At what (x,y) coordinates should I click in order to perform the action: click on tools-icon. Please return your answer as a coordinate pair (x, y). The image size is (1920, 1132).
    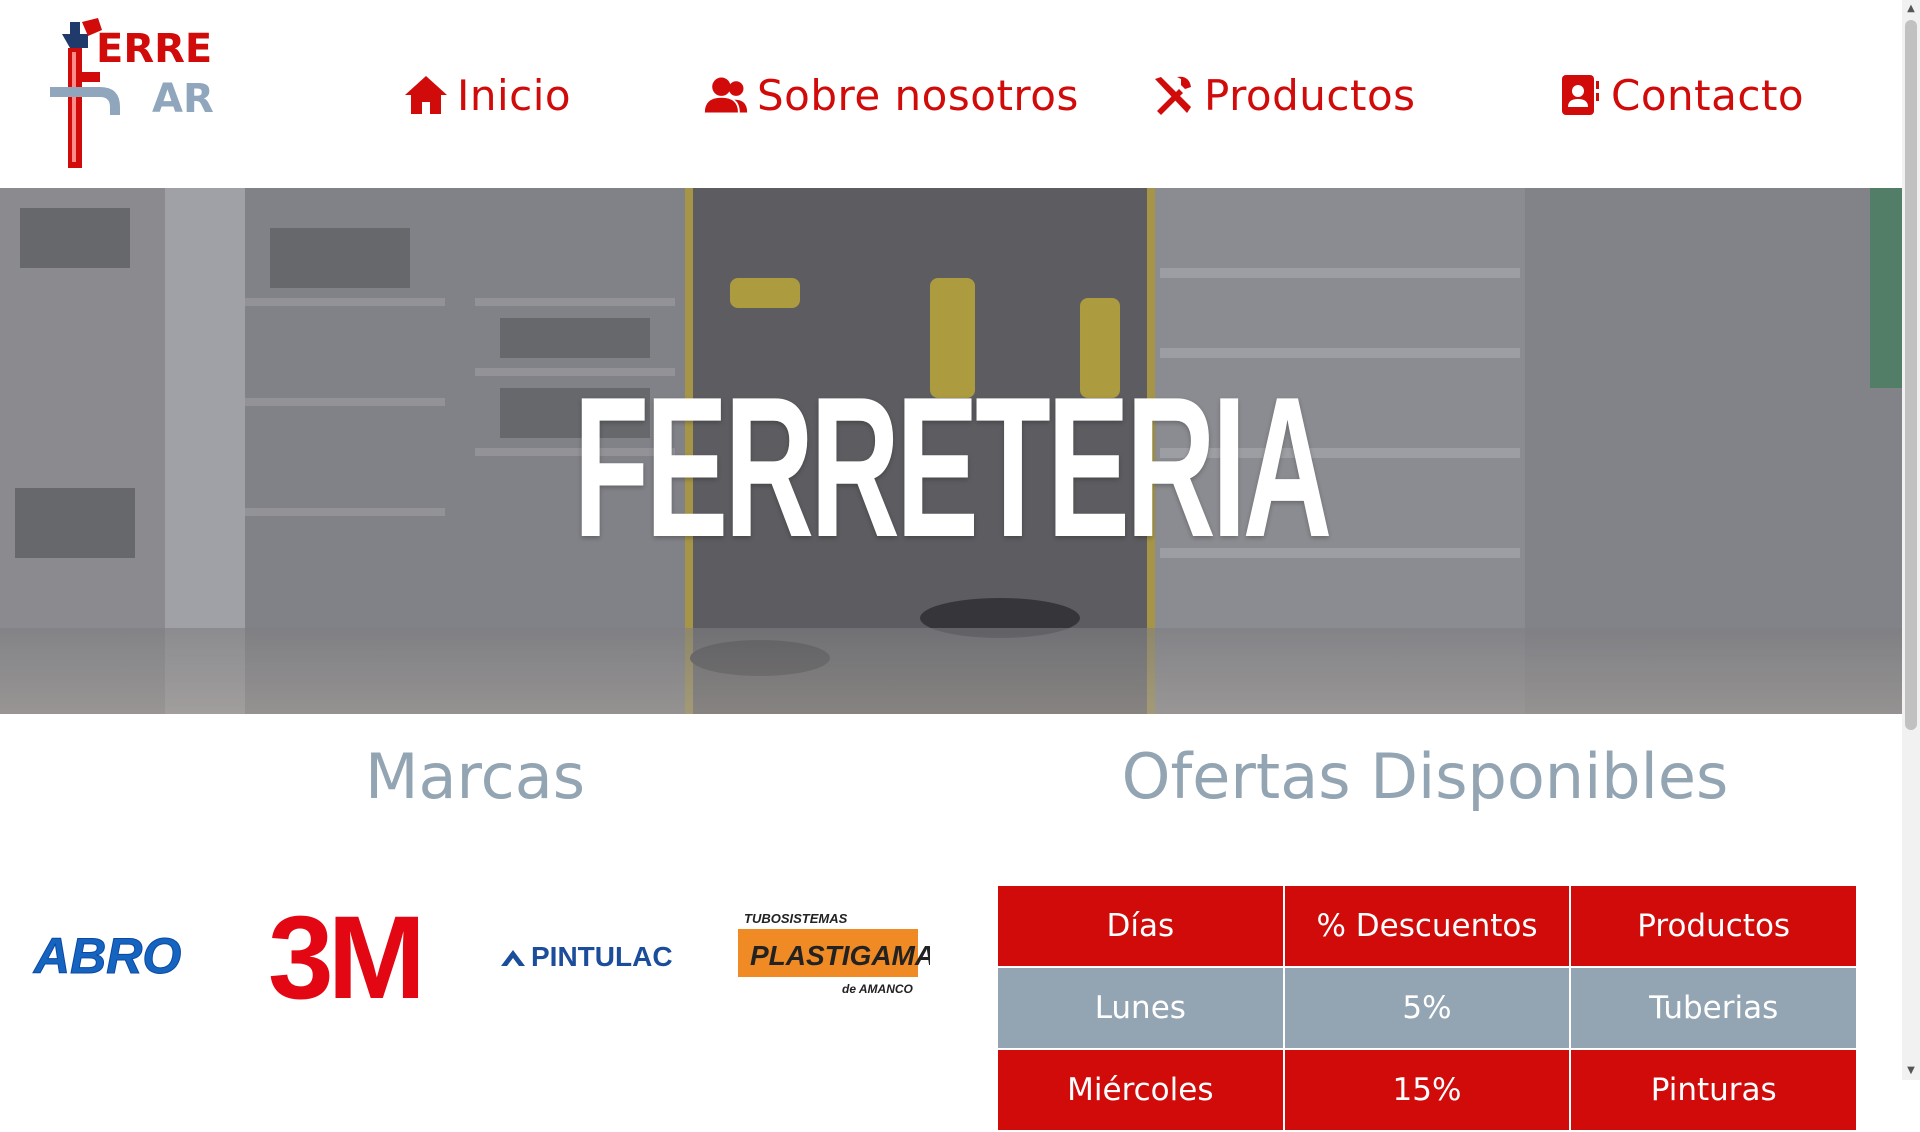
    Looking at the image, I should click on (1173, 95).